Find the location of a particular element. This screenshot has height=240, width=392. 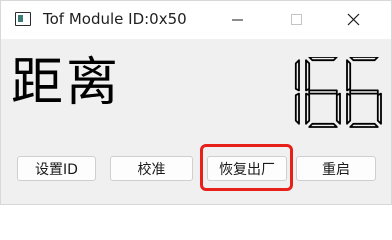

set-id-button: 设置ID is located at coordinates (56, 168).